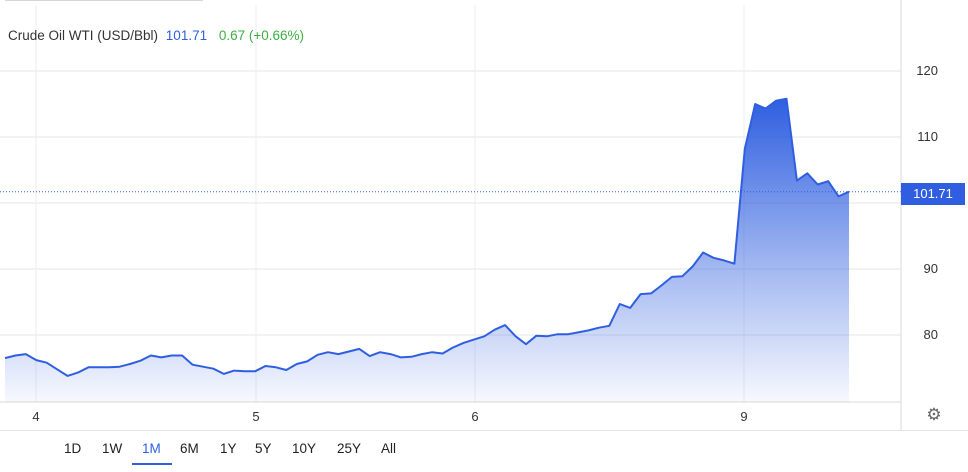 This screenshot has width=968, height=472. Describe the element at coordinates (151, 448) in the screenshot. I see `range-button-1m: 1M` at that location.